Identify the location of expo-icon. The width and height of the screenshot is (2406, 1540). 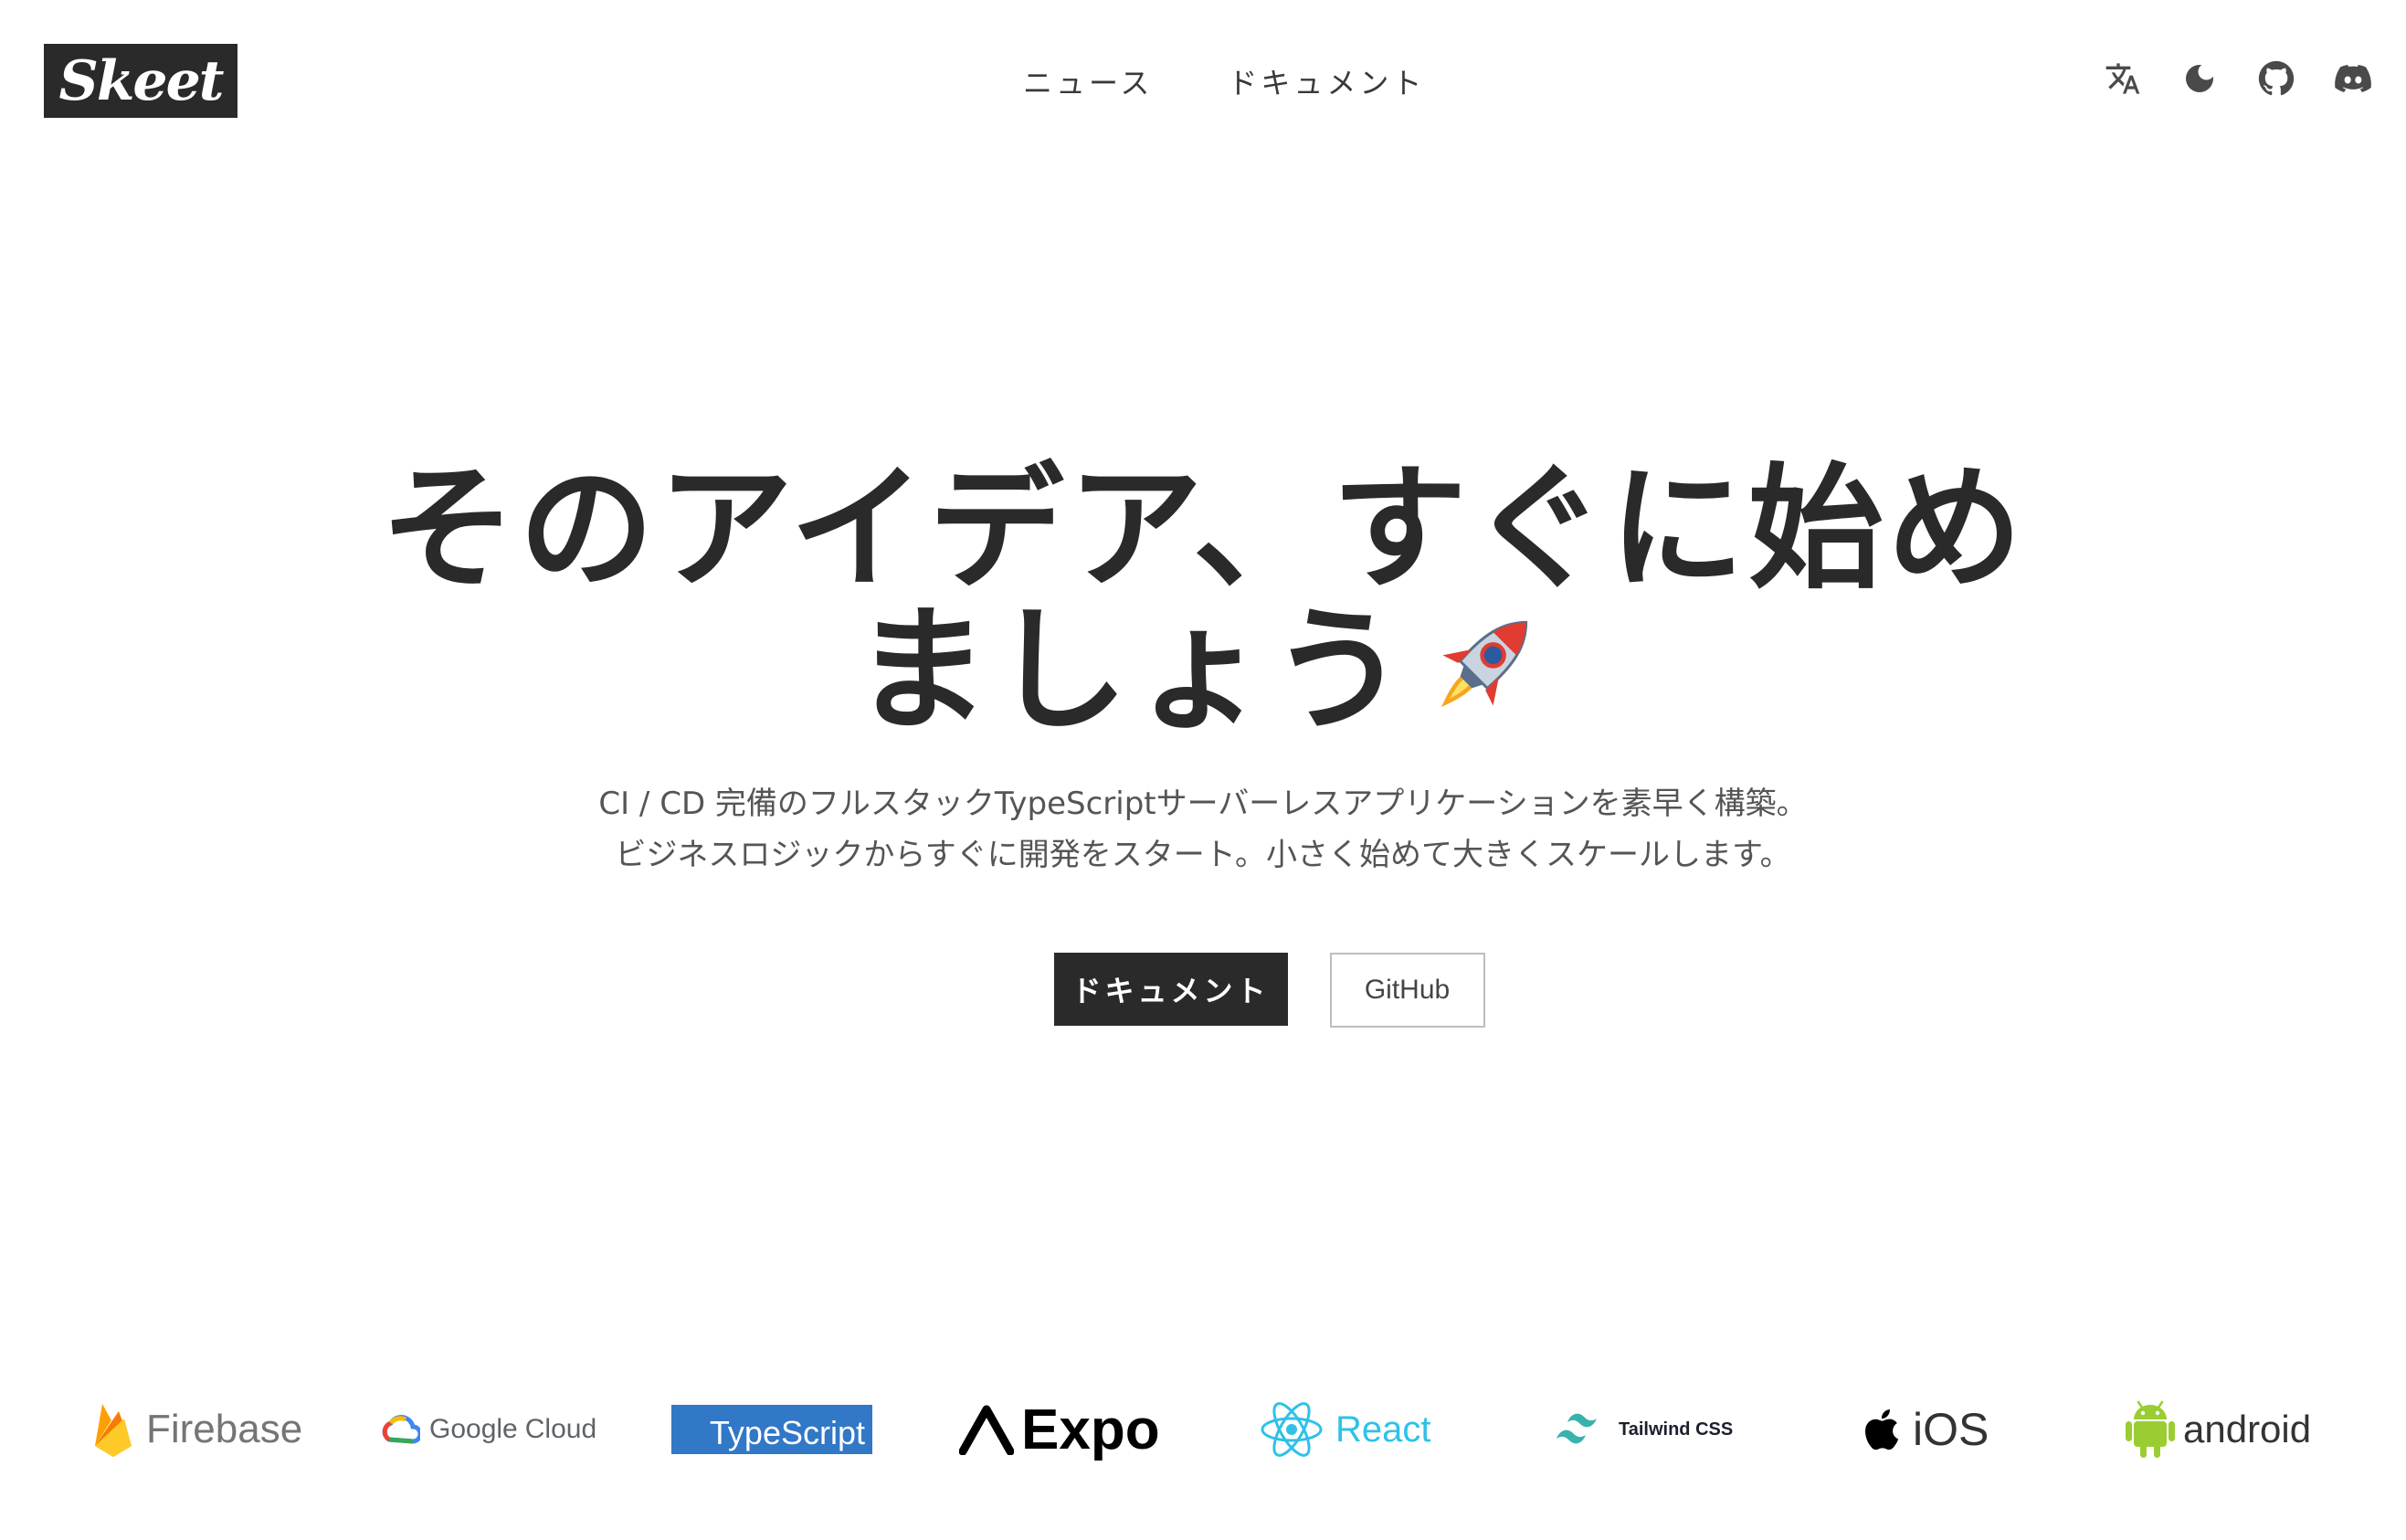
(987, 1430).